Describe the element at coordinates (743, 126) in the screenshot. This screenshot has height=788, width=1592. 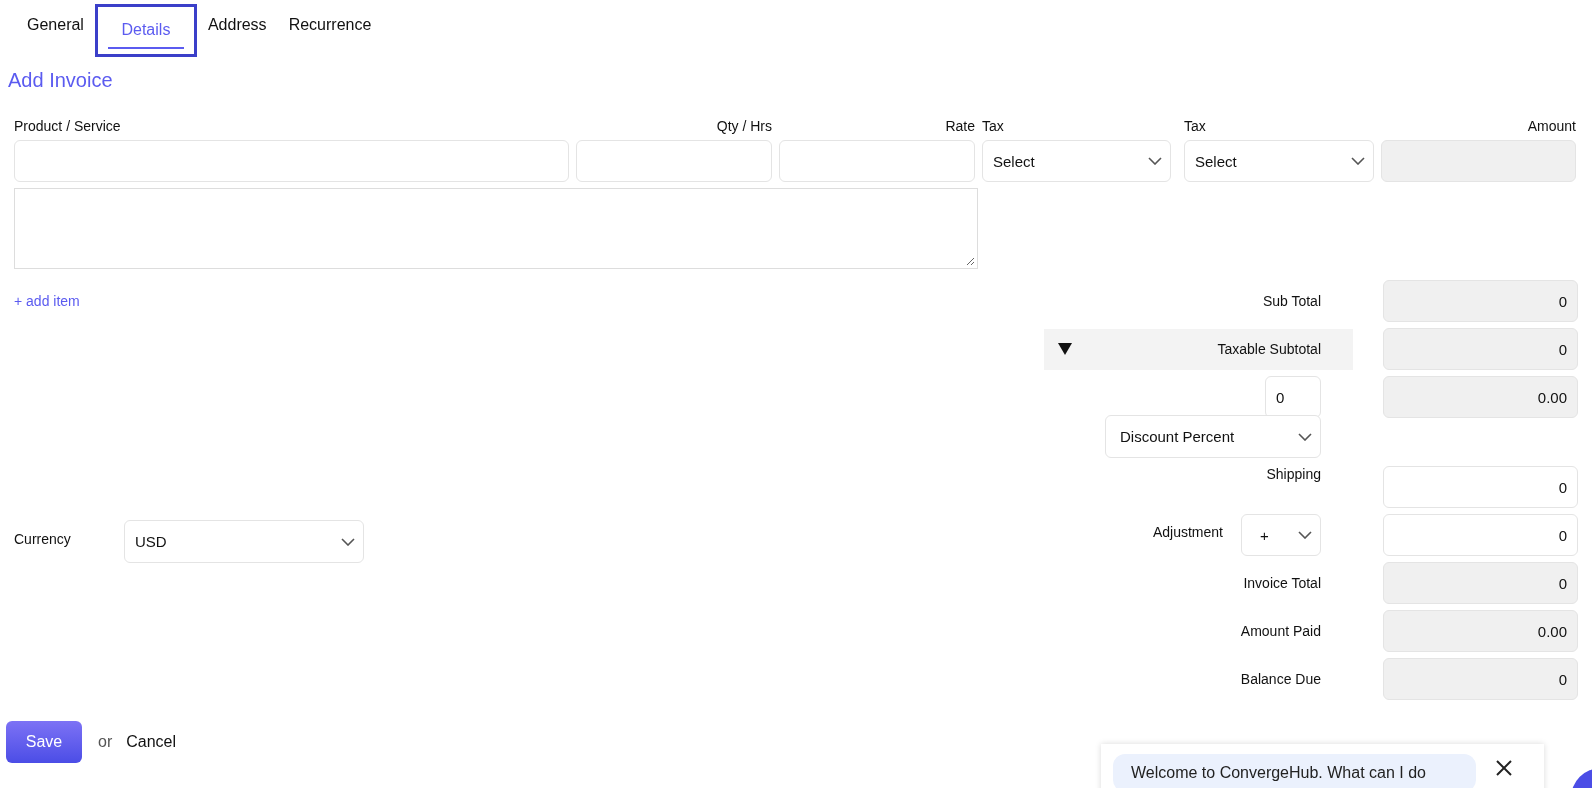
I see `column-label: Qty / Hrs` at that location.